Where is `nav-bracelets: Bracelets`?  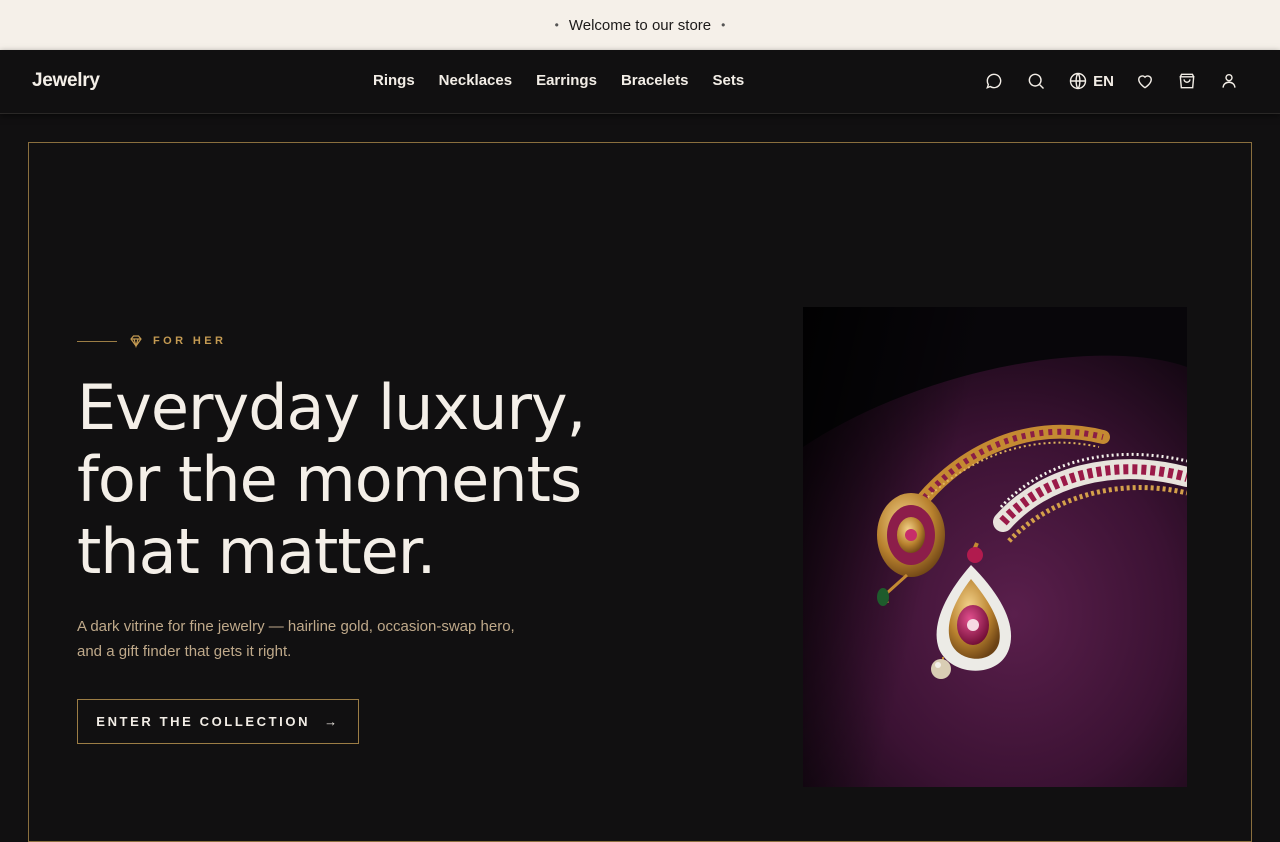
nav-bracelets: Bracelets is located at coordinates (655, 80).